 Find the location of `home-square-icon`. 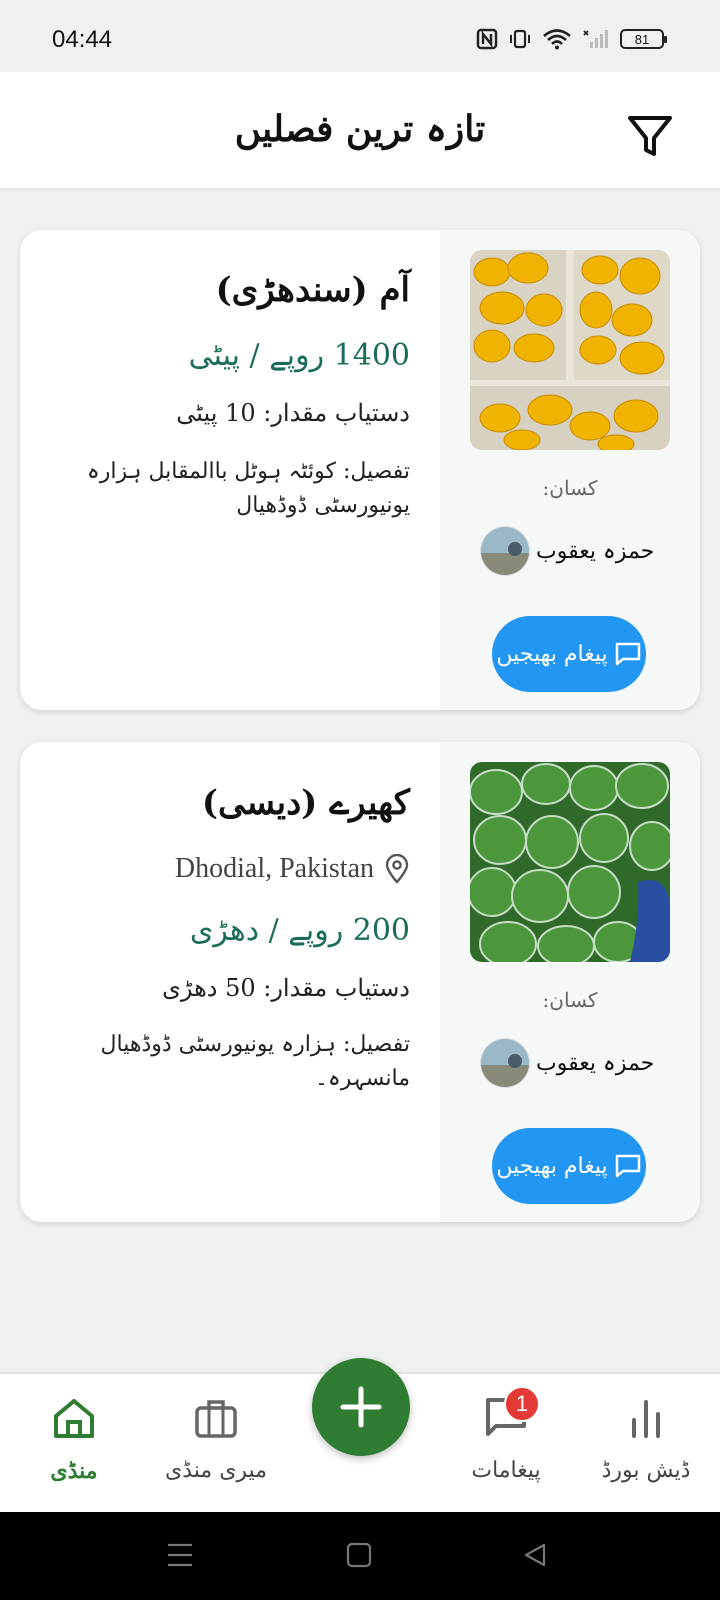

home-square-icon is located at coordinates (359, 1555).